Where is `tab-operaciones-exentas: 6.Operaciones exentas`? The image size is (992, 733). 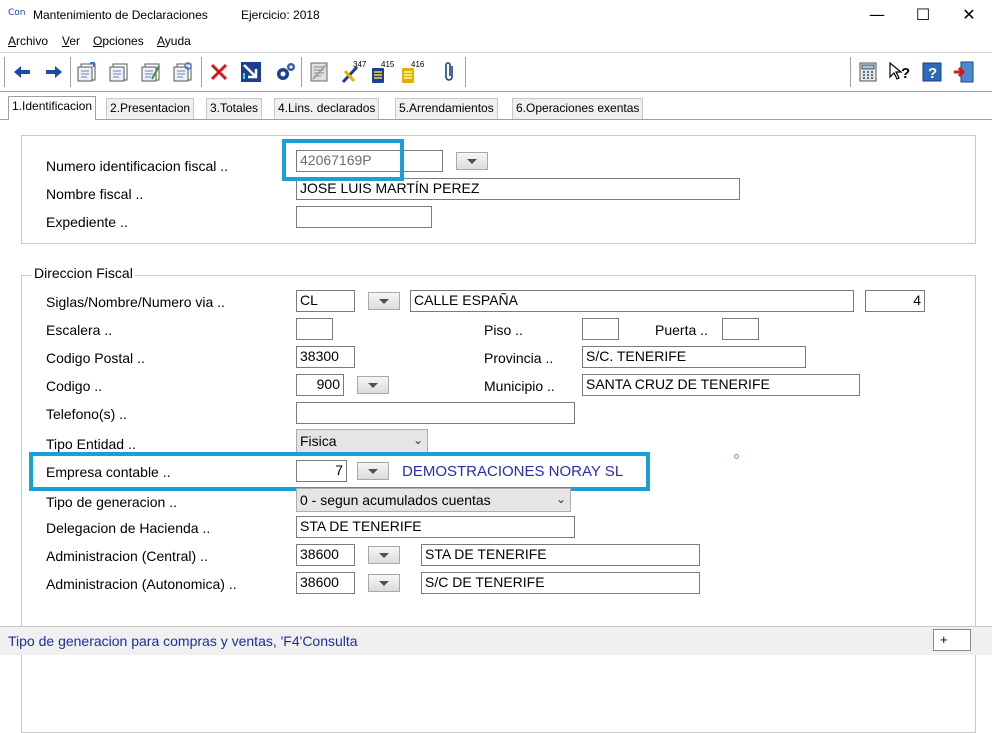
tab-operaciones-exentas: 6.Operaciones exentas is located at coordinates (578, 108).